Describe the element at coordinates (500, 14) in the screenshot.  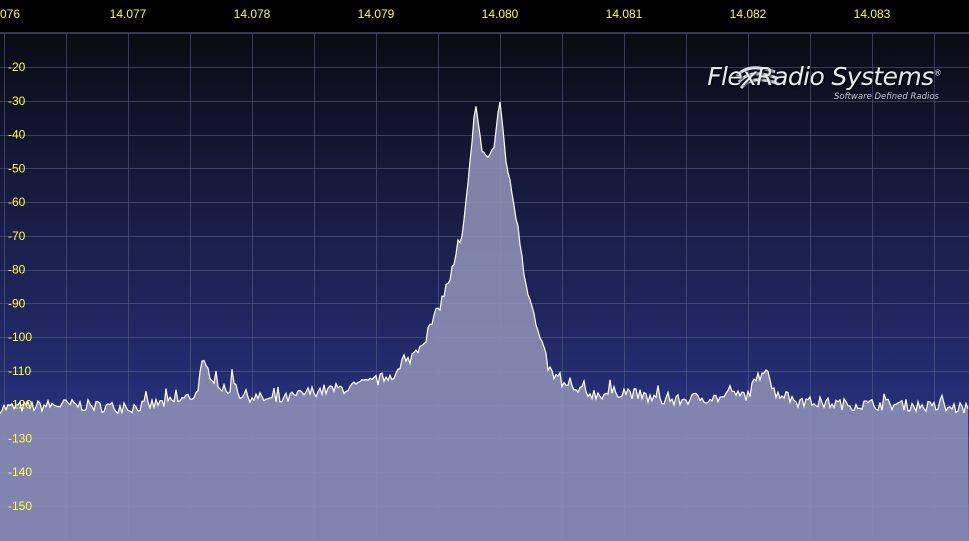
I see `frequency-label: 14.080` at that location.